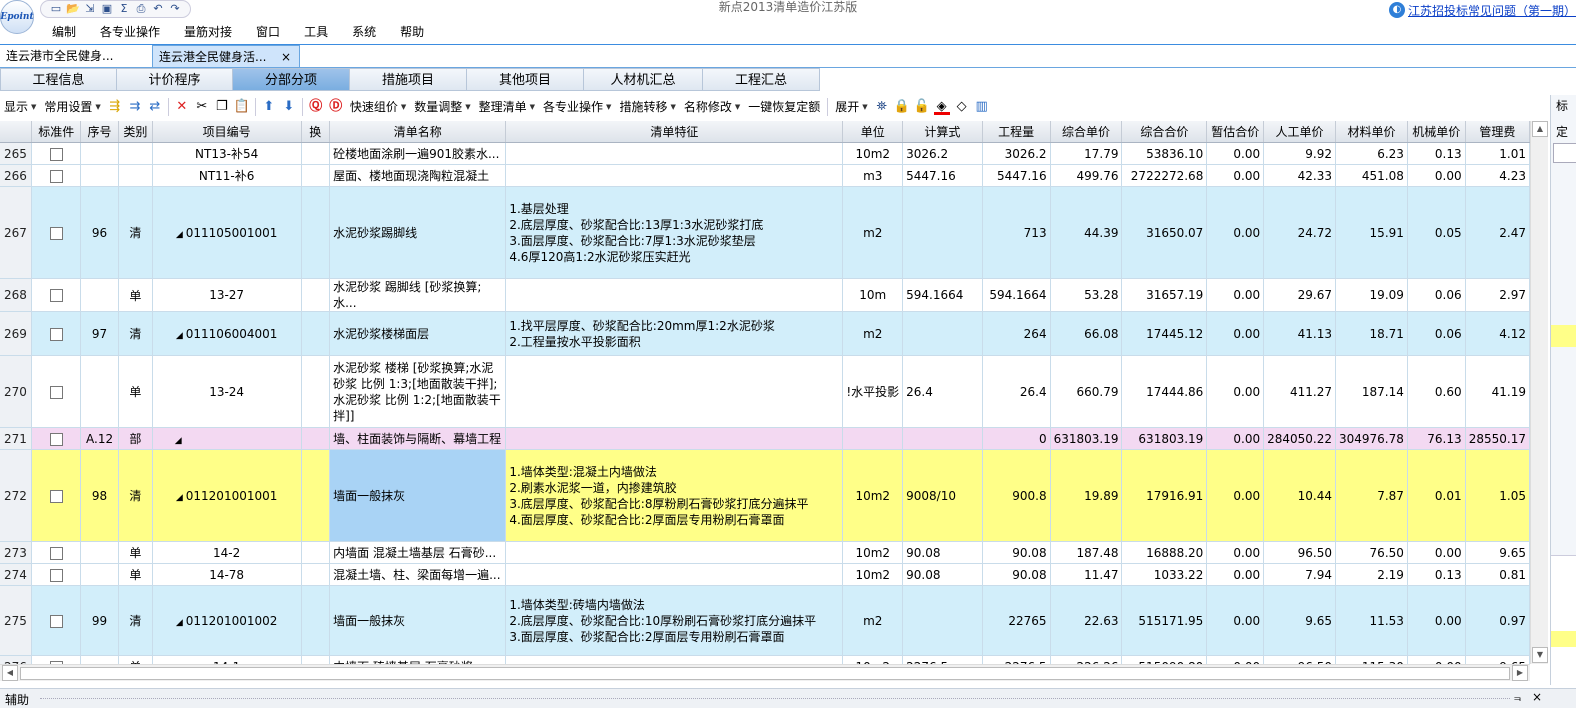  I want to click on seq-cell: 97, so click(99, 333).